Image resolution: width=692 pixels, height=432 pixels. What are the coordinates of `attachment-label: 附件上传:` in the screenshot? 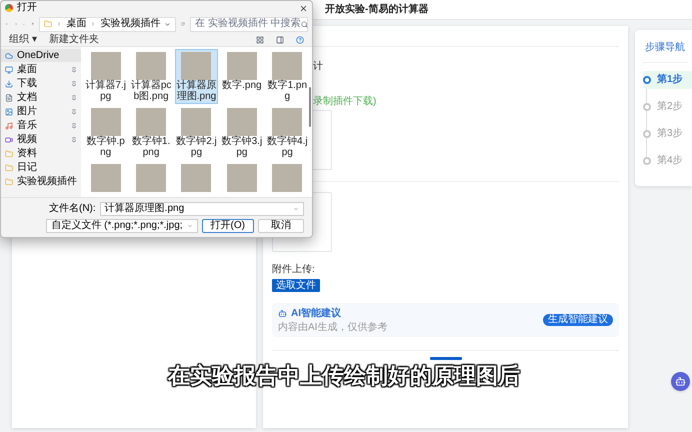 It's located at (294, 270).